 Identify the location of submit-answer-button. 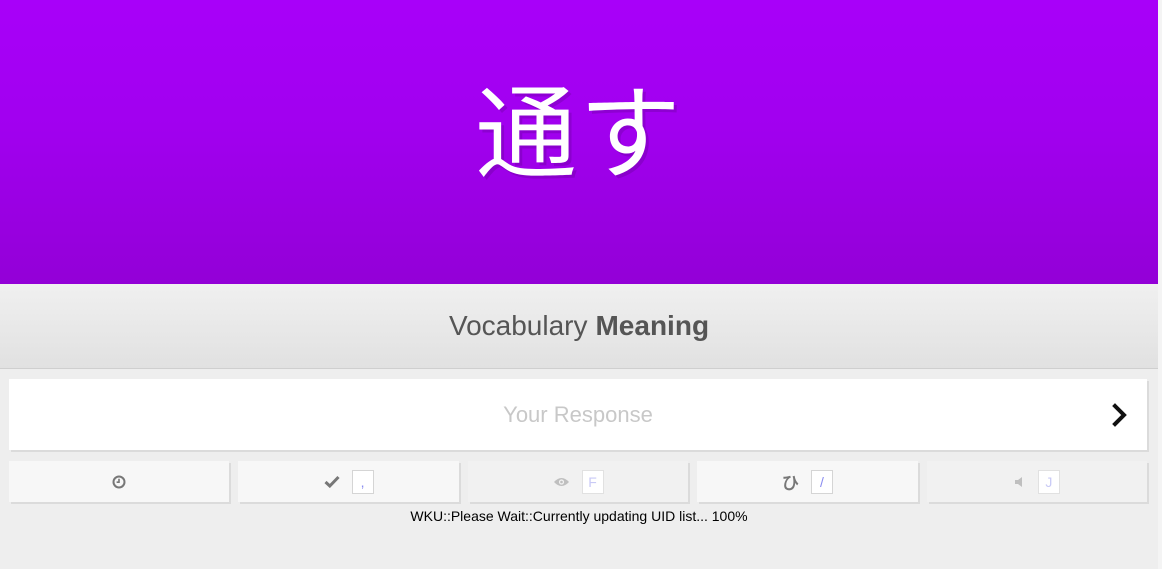
(1121, 415).